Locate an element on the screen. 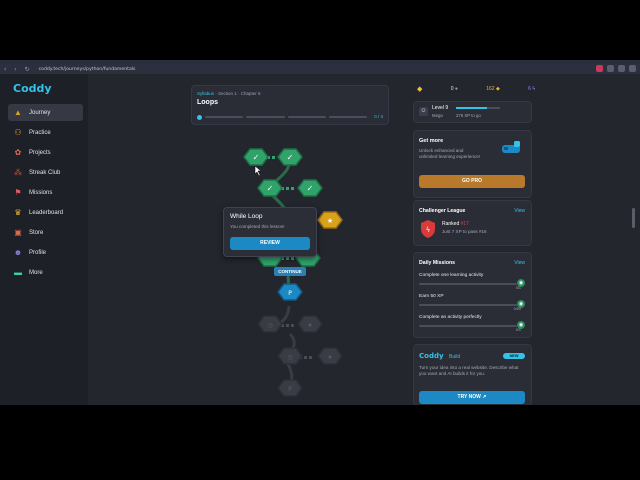 The height and width of the screenshot is (480, 640). mission-item: Complete one learning activity ◉ 0/1 is located at coordinates (472, 281).